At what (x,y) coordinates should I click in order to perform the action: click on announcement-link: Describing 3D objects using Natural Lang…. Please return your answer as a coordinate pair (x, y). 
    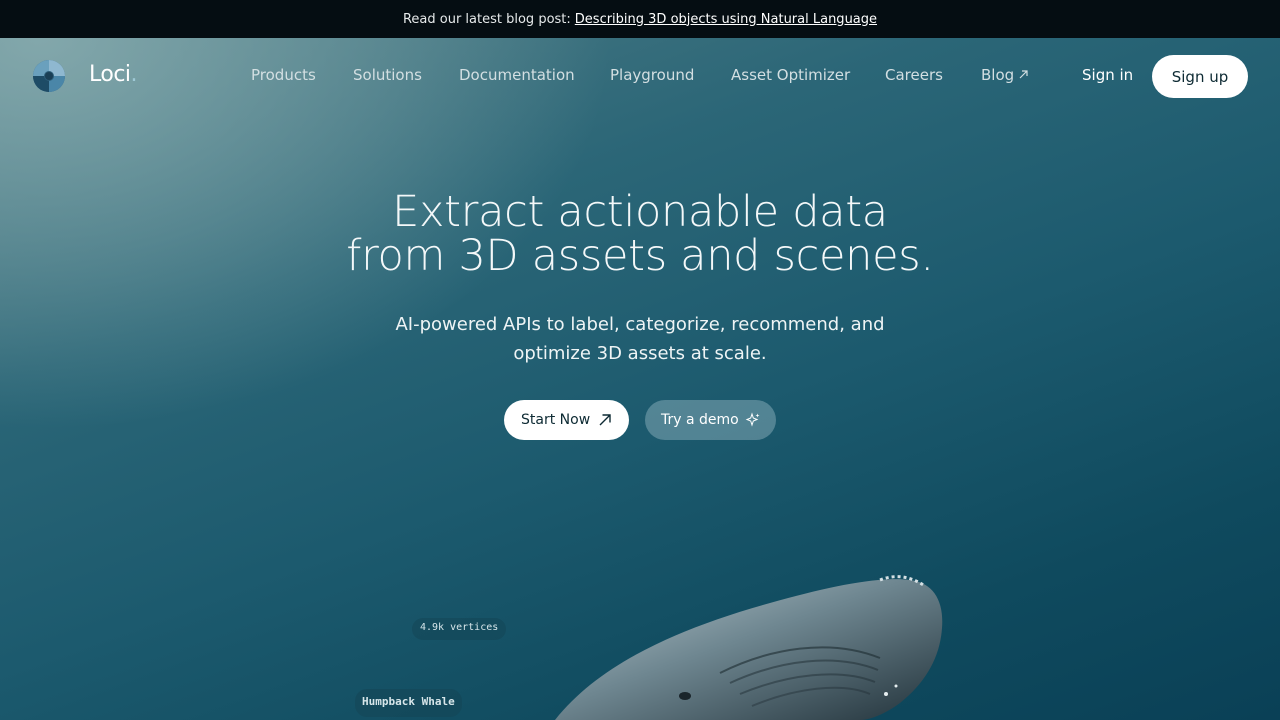
    Looking at the image, I should click on (726, 19).